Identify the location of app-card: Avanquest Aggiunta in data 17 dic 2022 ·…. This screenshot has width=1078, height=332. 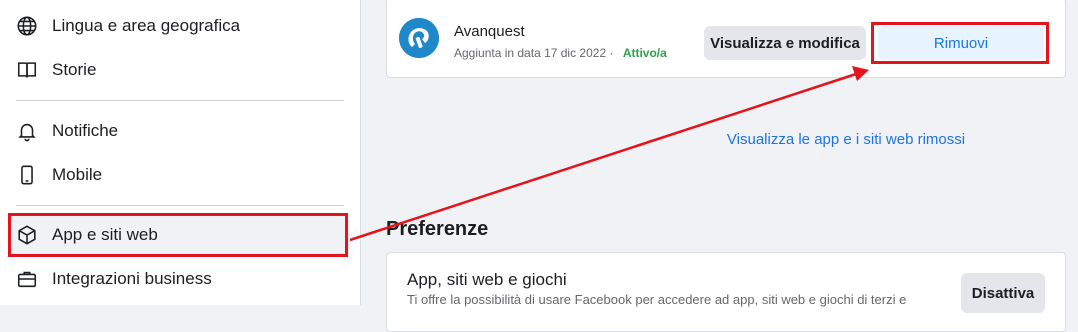
(726, 39).